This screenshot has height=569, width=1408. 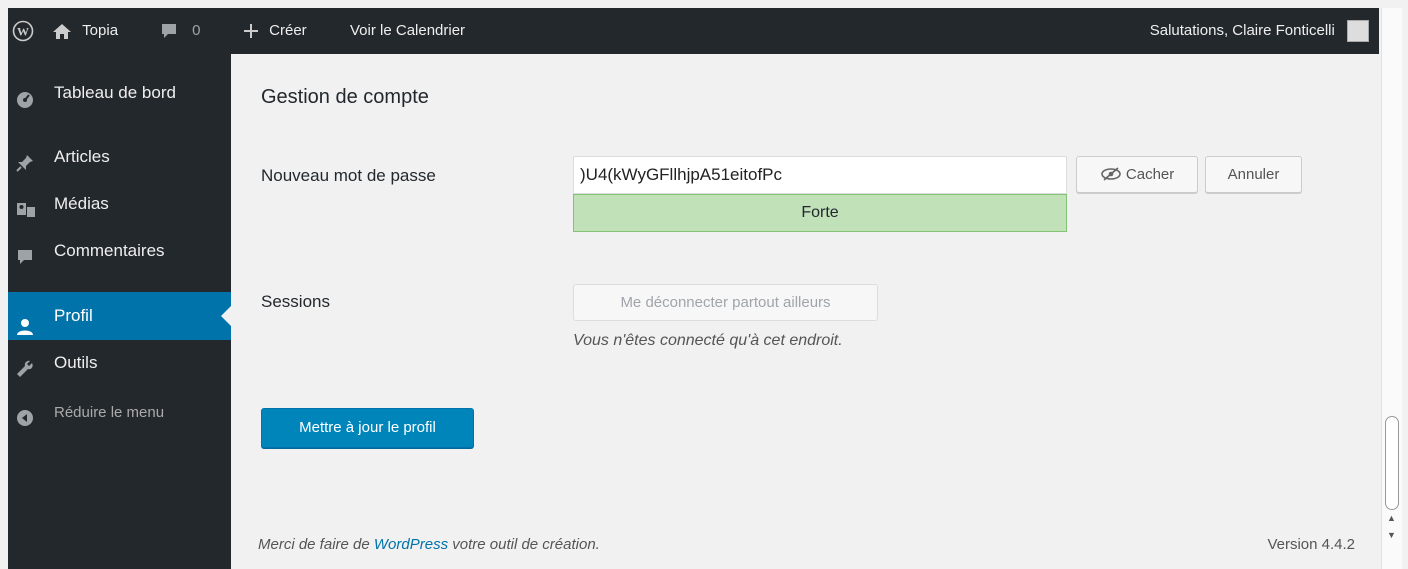 I want to click on plus-icon, so click(x=251, y=30).